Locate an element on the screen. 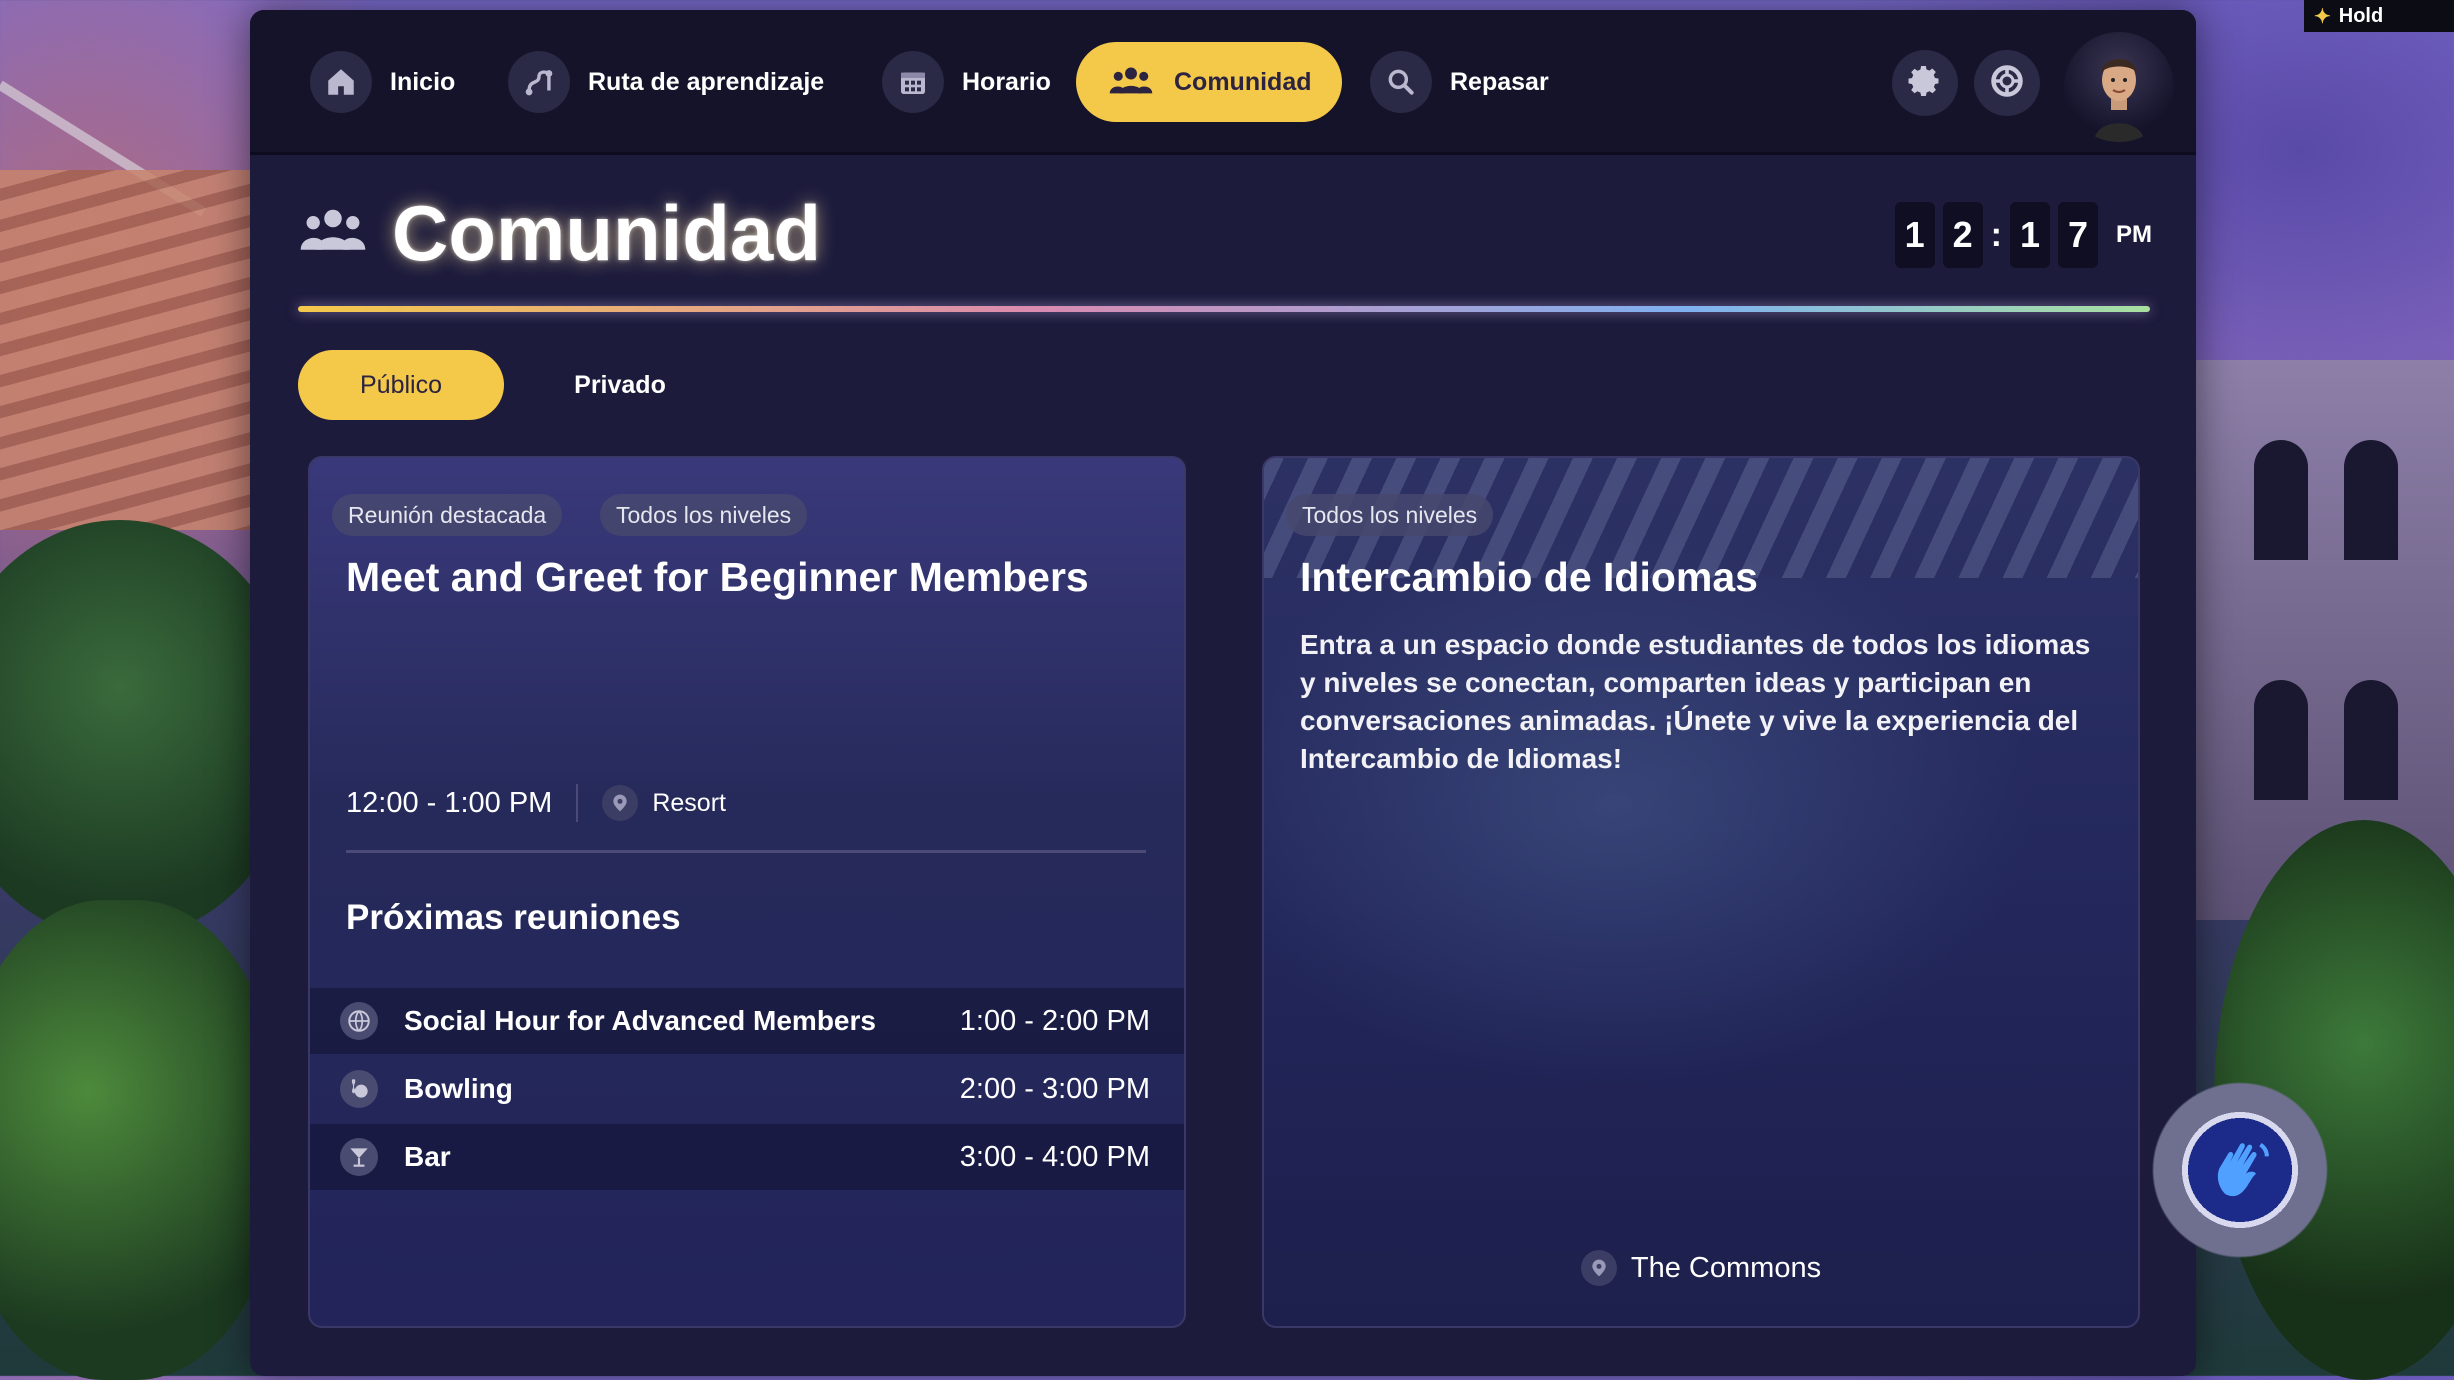 Image resolution: width=2454 pixels, height=1380 pixels. help-button is located at coordinates (2007, 83).